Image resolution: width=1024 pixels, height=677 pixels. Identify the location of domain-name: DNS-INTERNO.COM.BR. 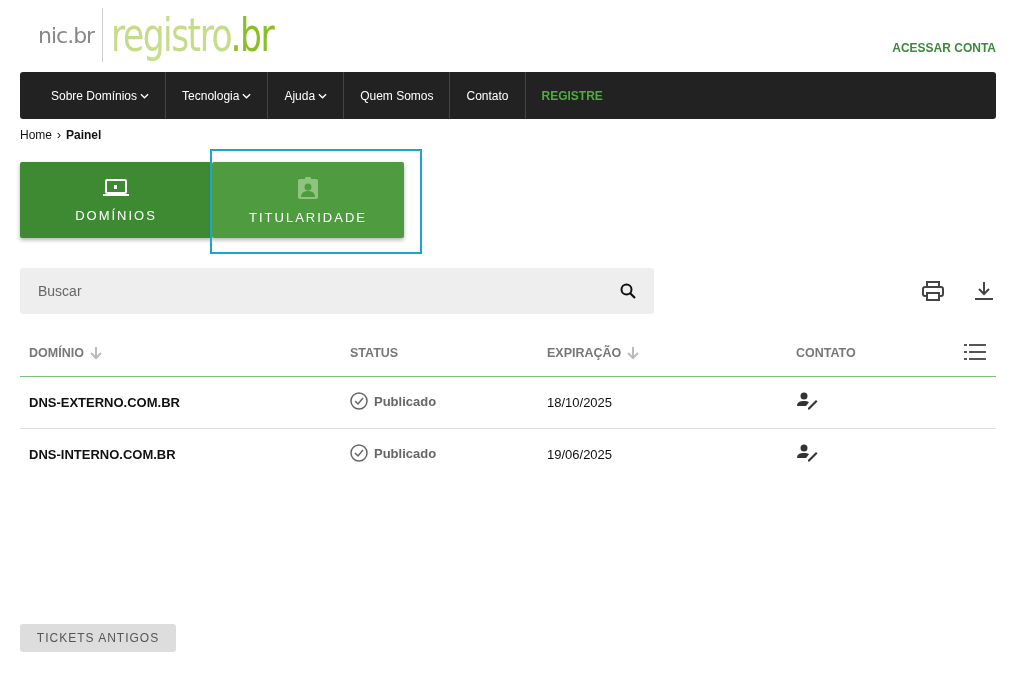
(102, 454).